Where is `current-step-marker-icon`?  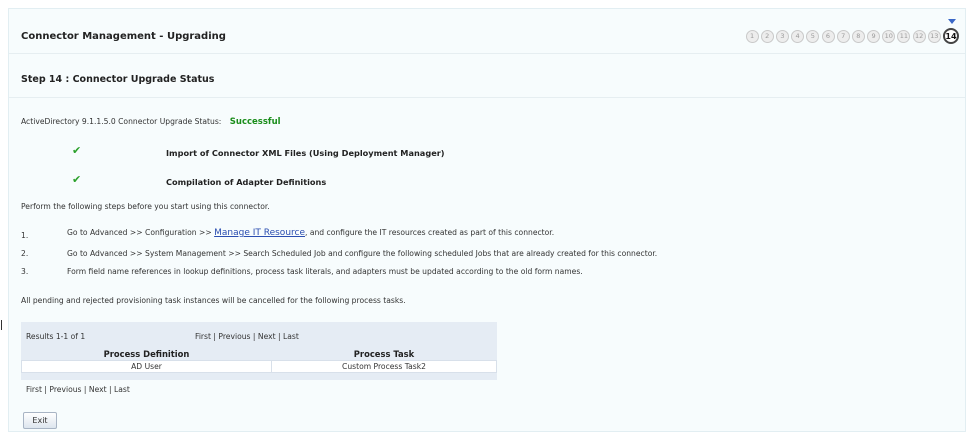
current-step-marker-icon is located at coordinates (952, 21).